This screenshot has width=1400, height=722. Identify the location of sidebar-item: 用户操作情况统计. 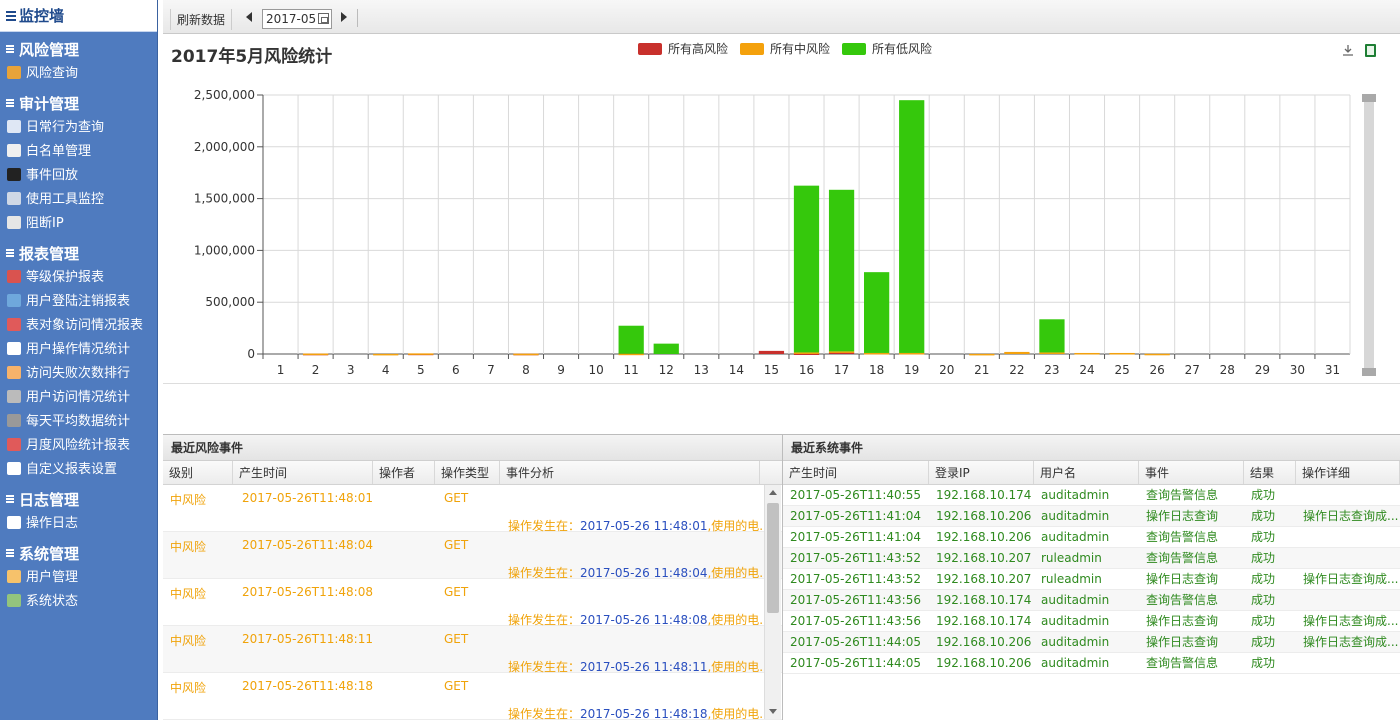
(78, 350).